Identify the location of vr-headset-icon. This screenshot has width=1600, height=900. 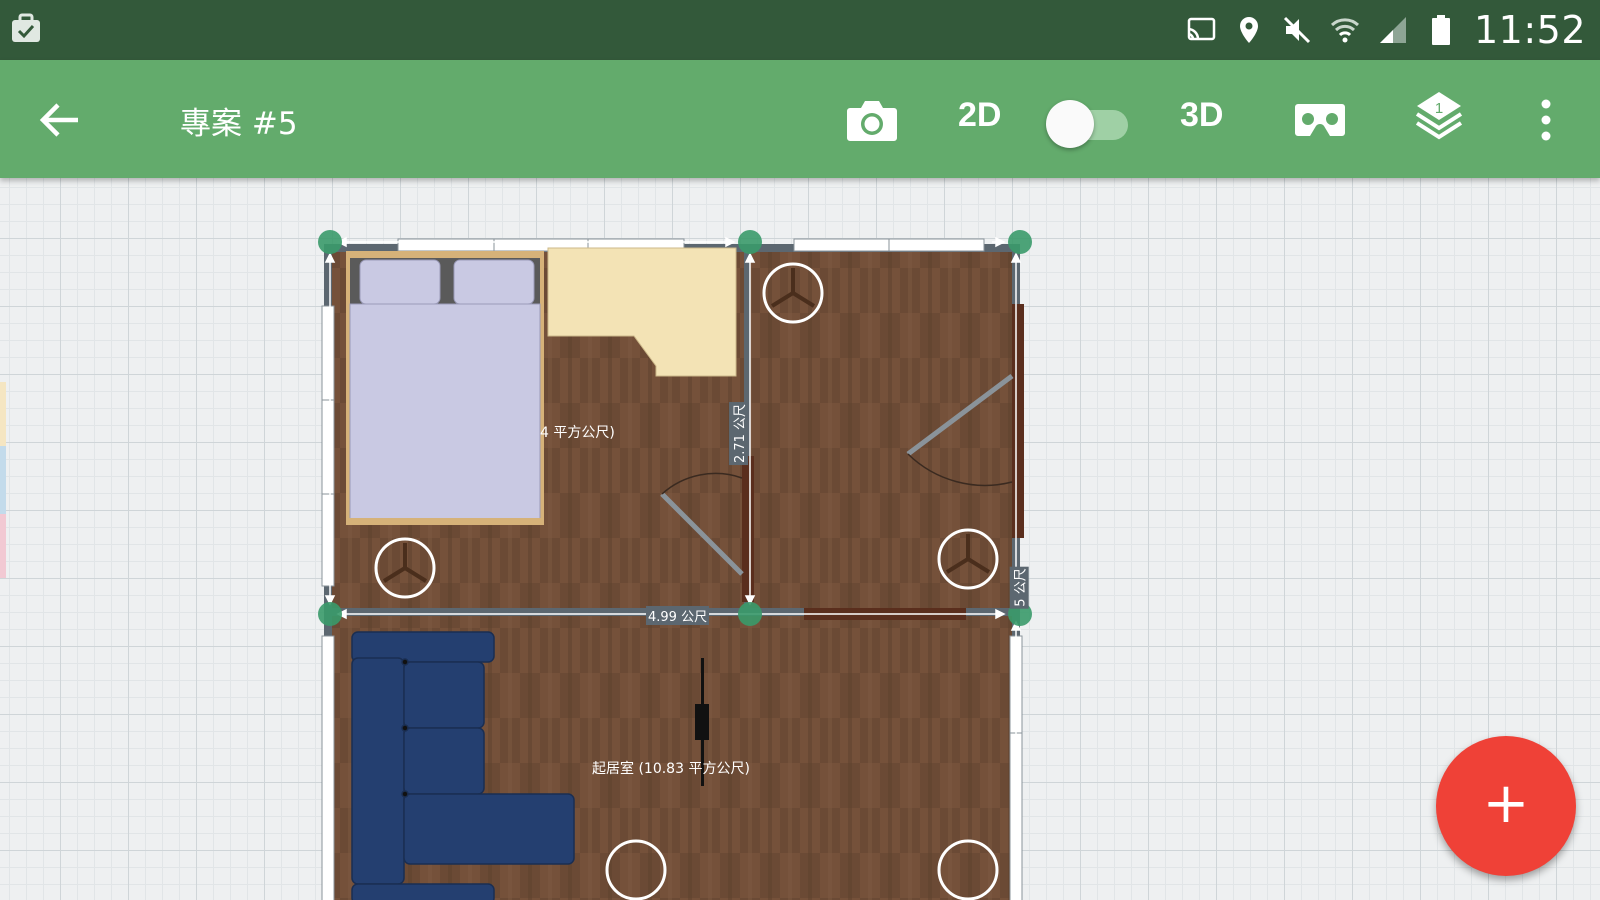
(1320, 120).